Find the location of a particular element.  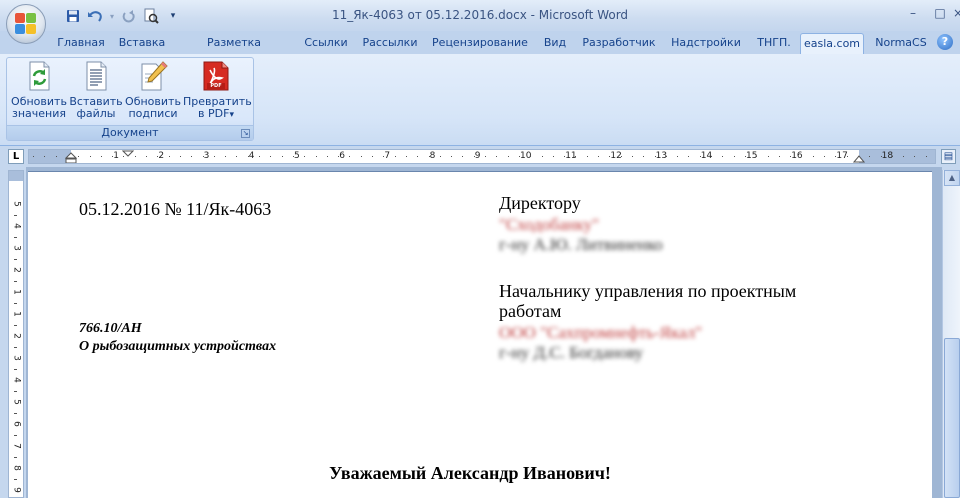

recipient2-org: ООО "Сахпромнефть-Якал" is located at coordinates (601, 332).